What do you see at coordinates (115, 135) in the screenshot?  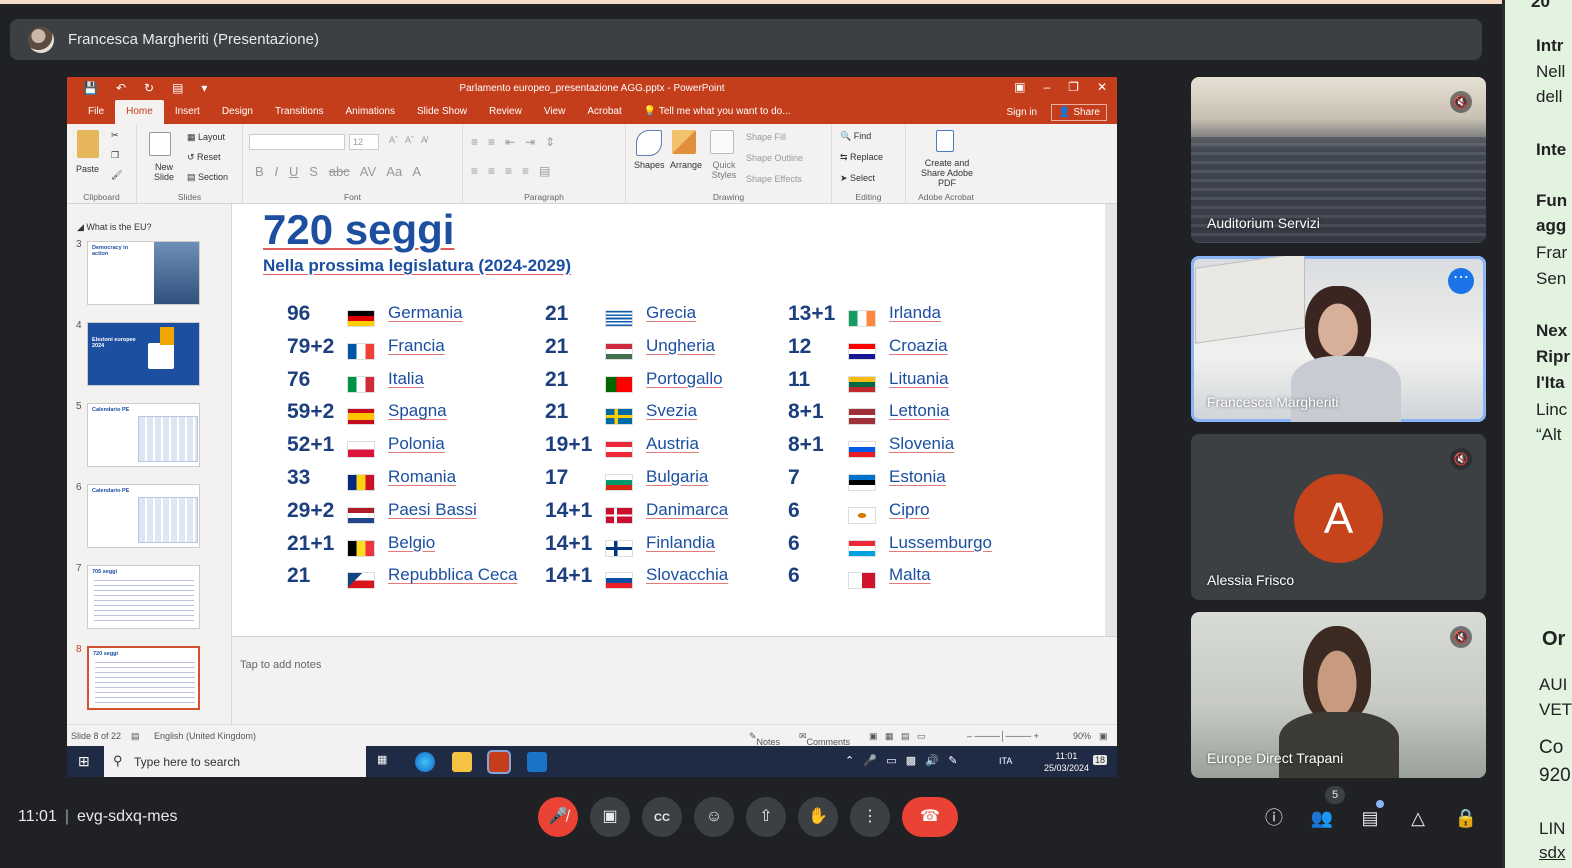 I see `cut-icon: ✂` at bounding box center [115, 135].